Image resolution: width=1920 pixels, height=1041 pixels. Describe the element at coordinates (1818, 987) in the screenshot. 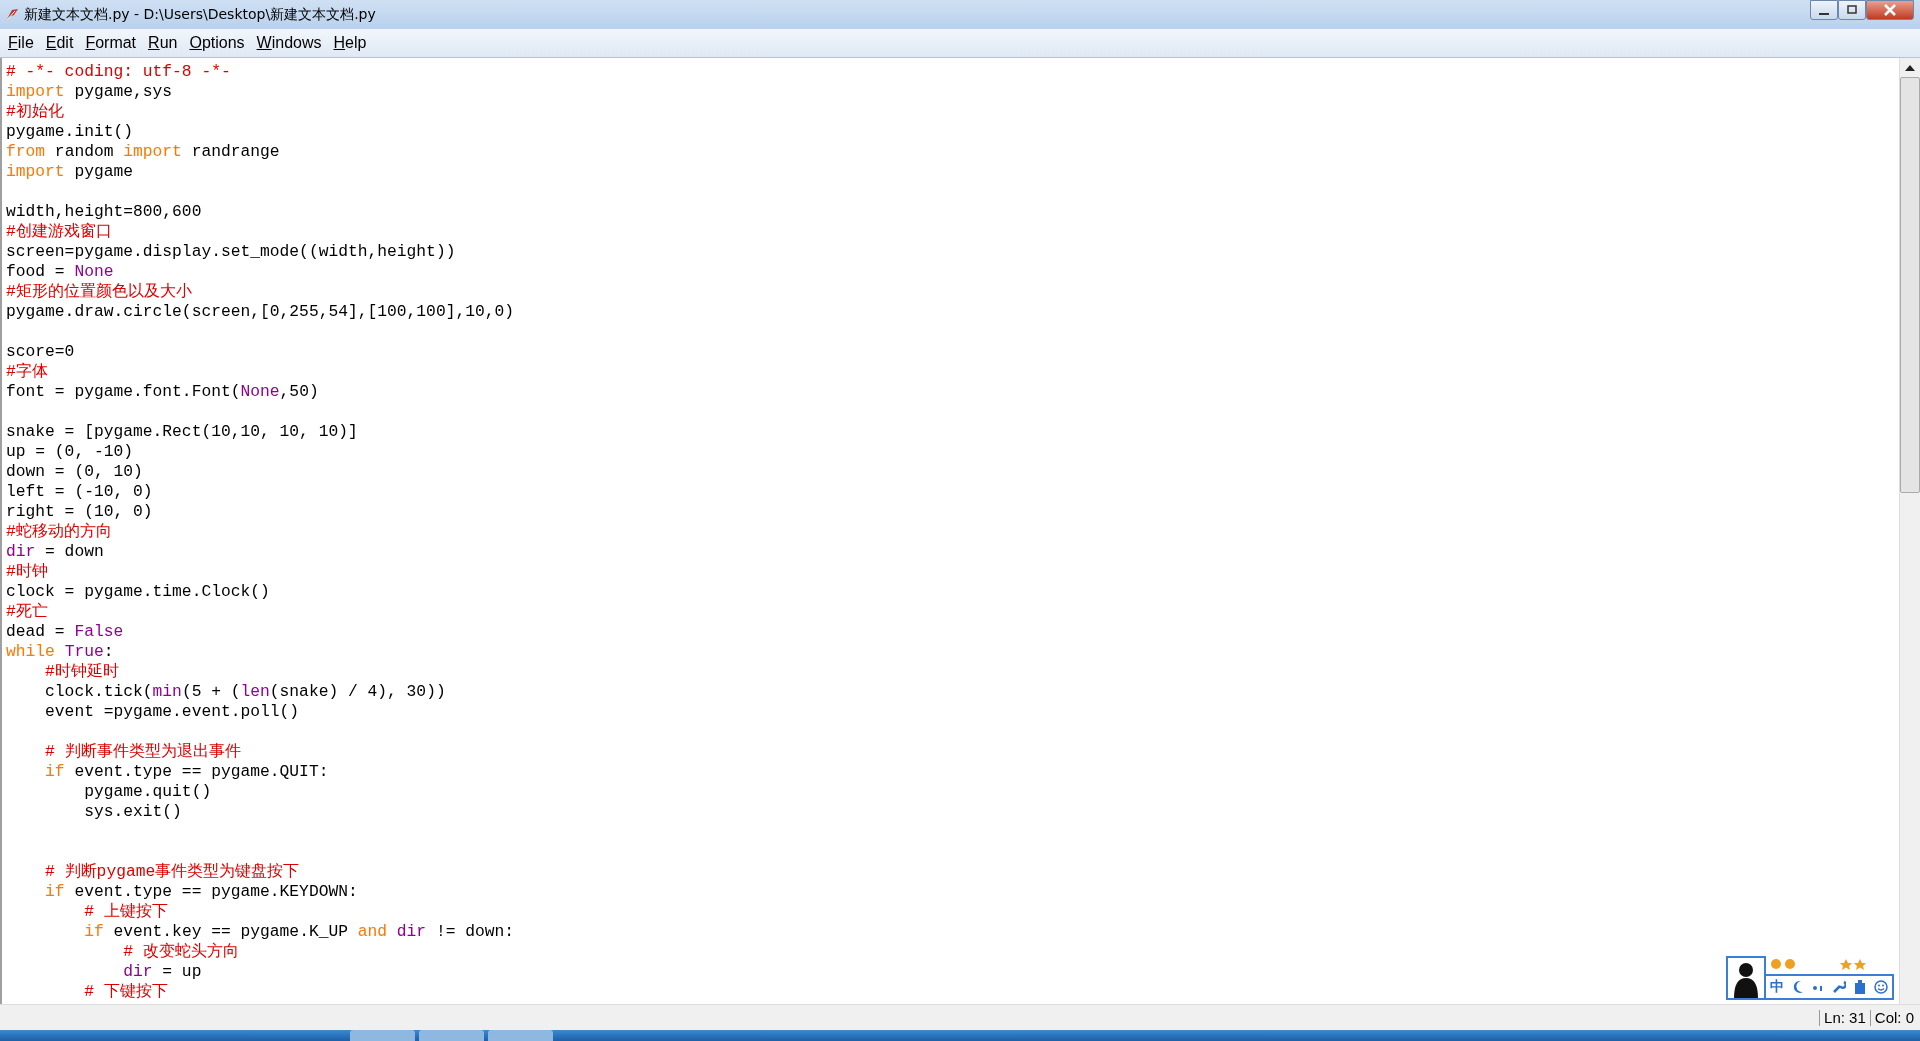

I see `punctuation-icon` at that location.